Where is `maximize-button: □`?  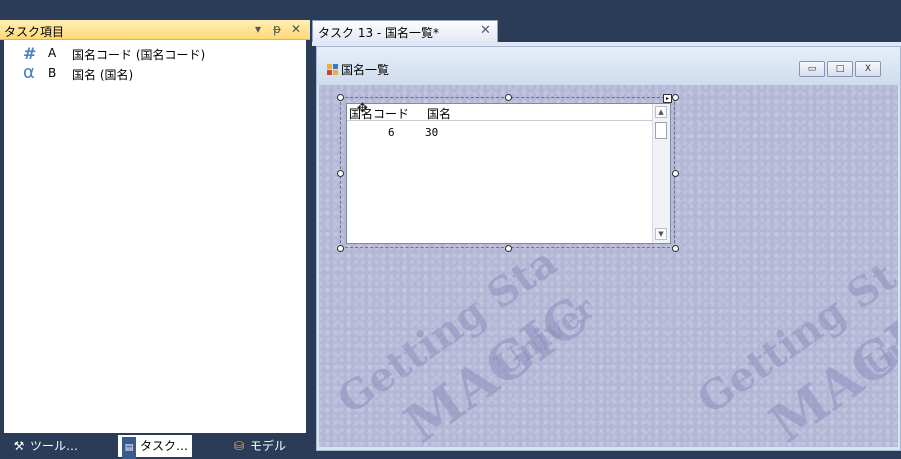 maximize-button: □ is located at coordinates (840, 69).